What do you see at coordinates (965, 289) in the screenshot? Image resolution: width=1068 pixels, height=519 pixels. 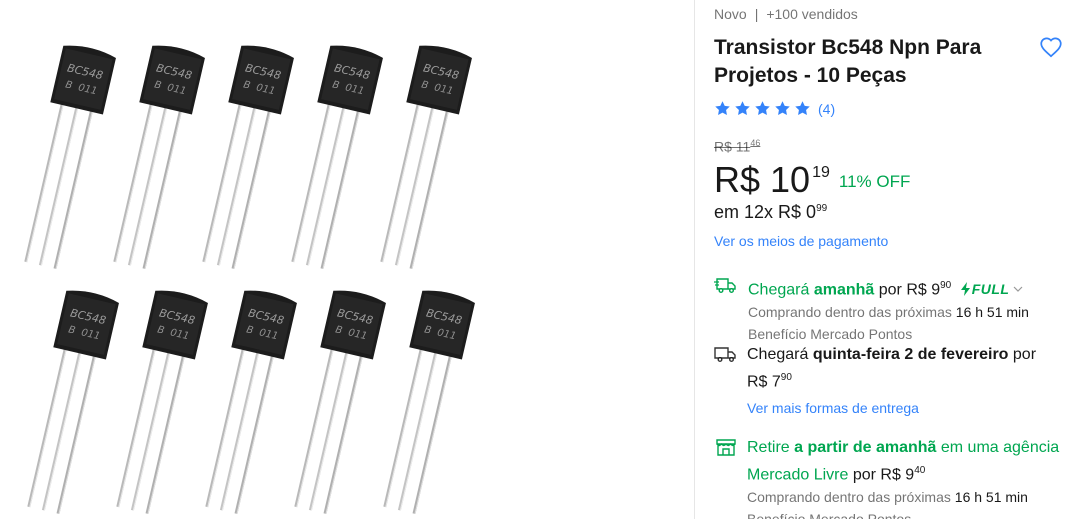 I see `lightning-icon` at bounding box center [965, 289].